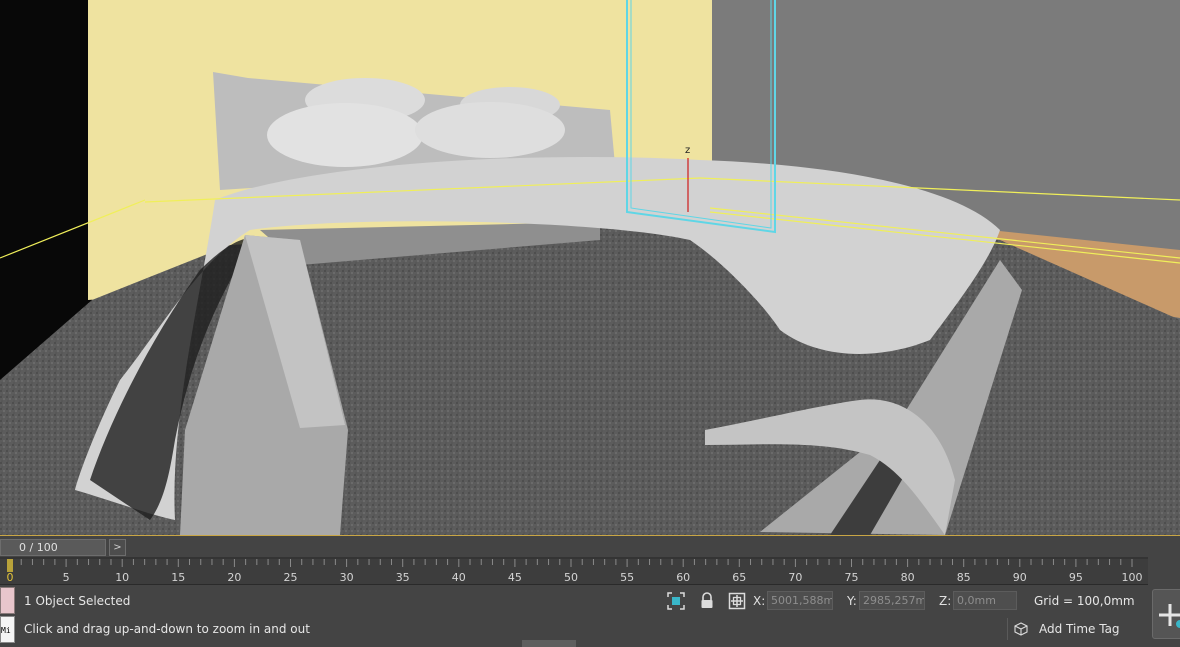 This screenshot has width=1180, height=647. I want to click on x-label: X:, so click(759, 601).